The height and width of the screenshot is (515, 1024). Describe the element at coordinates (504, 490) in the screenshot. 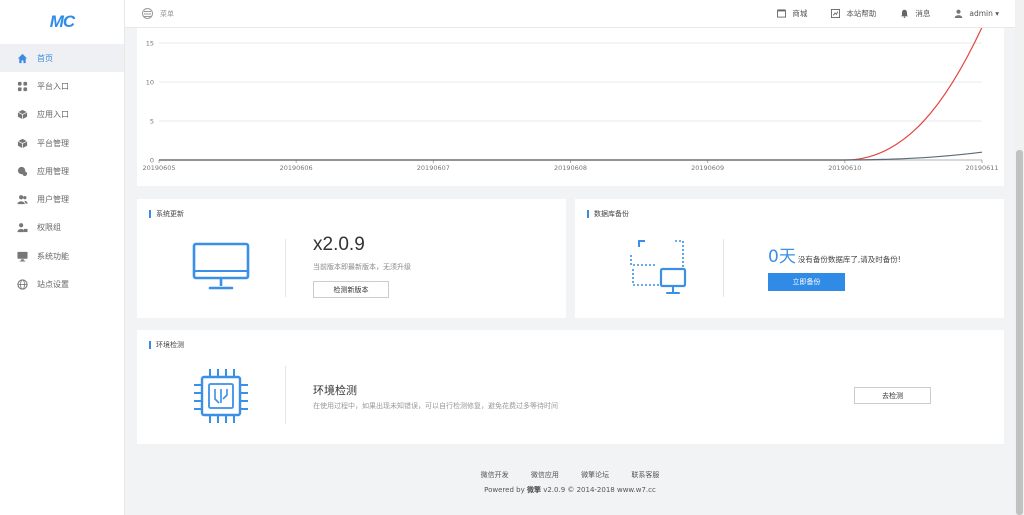

I see `powered-prefix: Powered by` at that location.